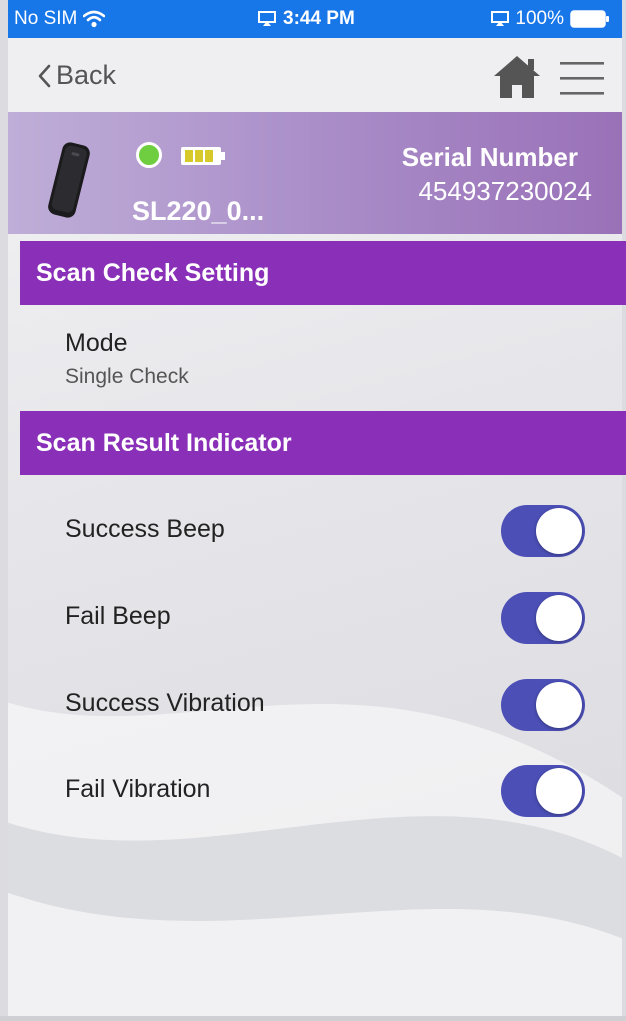  Describe the element at coordinates (539, 18) in the screenshot. I see `battery-percent: 100%` at that location.